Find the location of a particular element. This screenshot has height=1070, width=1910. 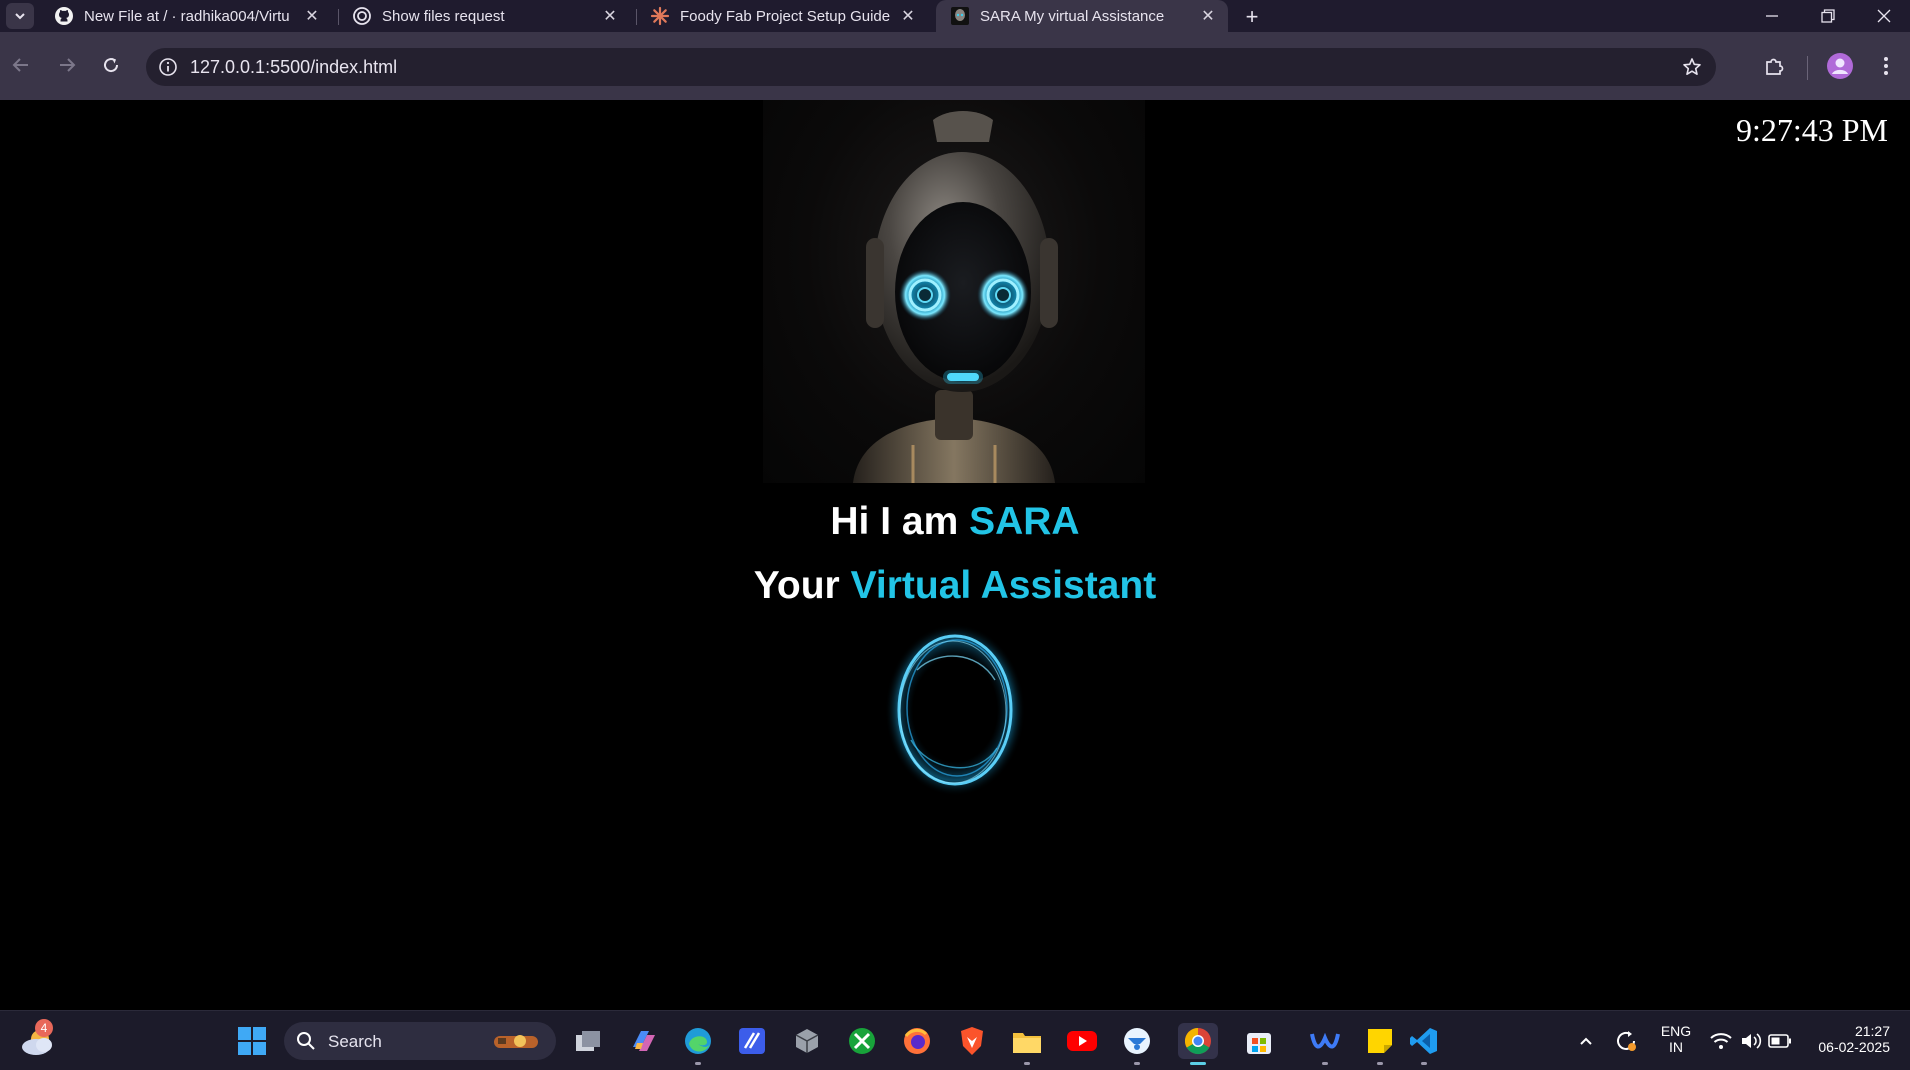

arrow-right-icon is located at coordinates (68, 65).